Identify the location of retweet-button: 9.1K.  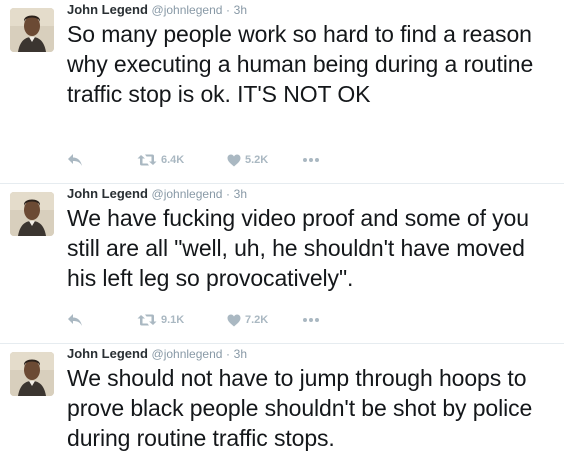
(160, 320).